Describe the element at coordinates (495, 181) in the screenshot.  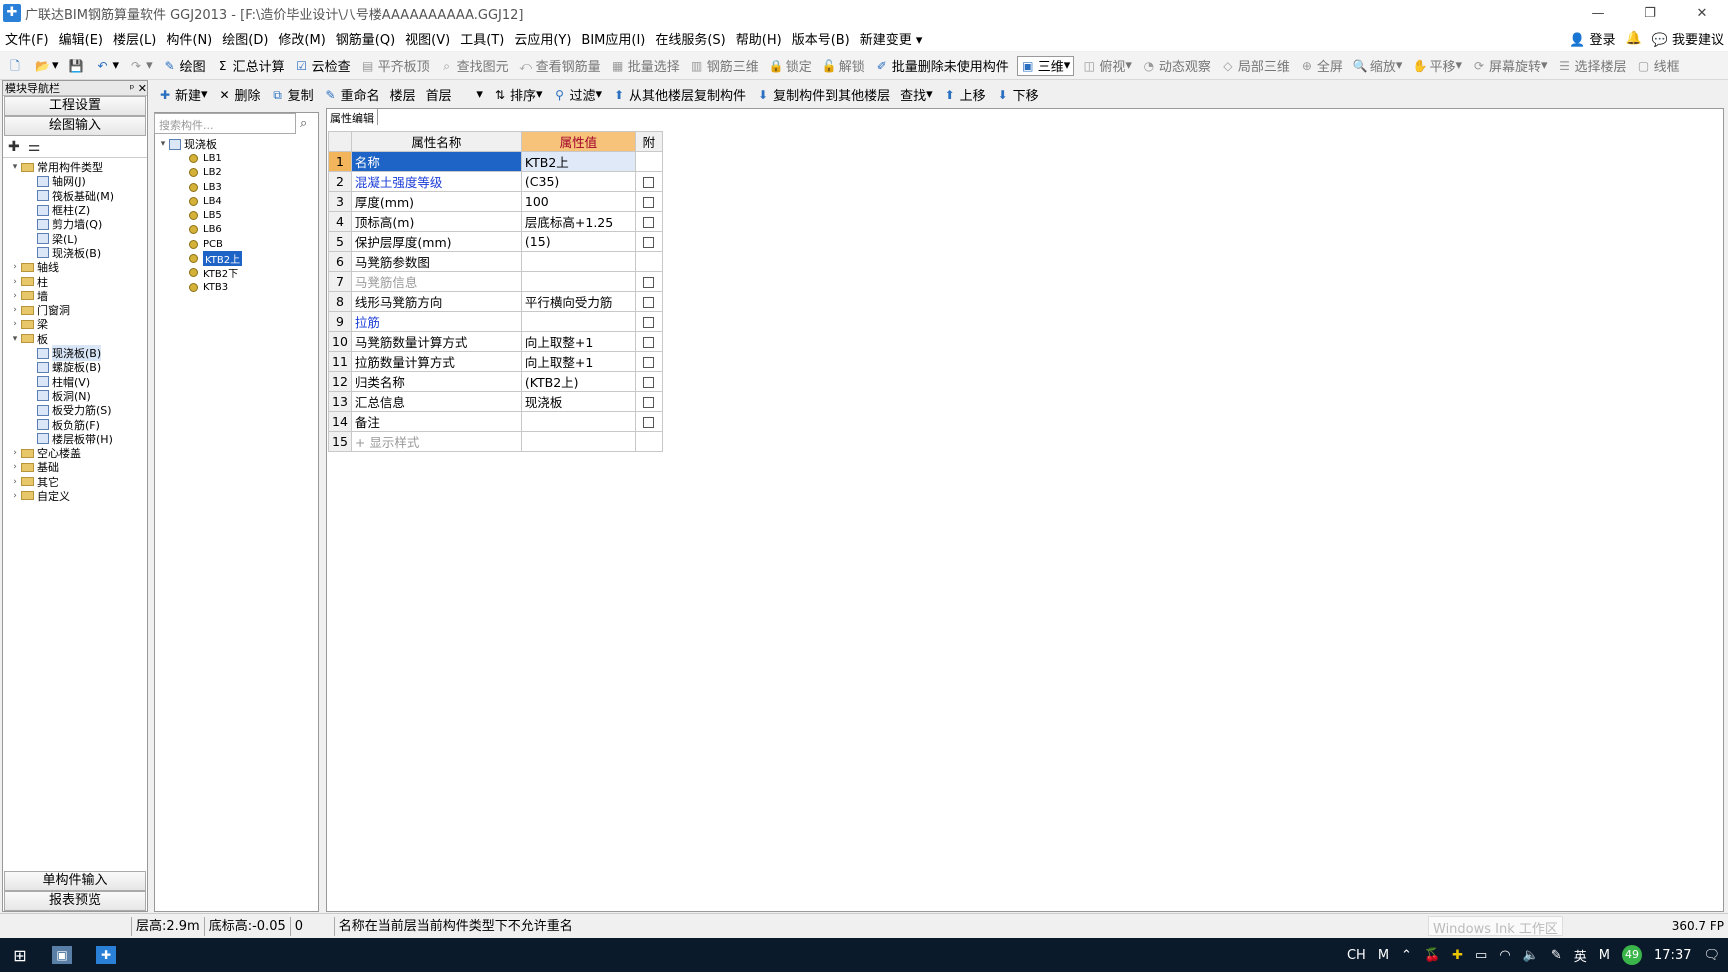
I see `table-row: 2 混凝土强度等级 (C35)` at that location.